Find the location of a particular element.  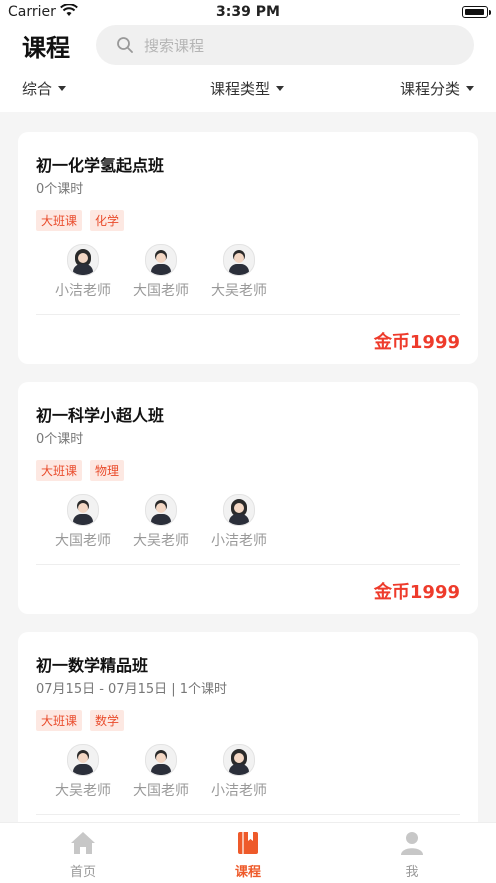

course-title: 初一数学精品班 is located at coordinates (92, 665).